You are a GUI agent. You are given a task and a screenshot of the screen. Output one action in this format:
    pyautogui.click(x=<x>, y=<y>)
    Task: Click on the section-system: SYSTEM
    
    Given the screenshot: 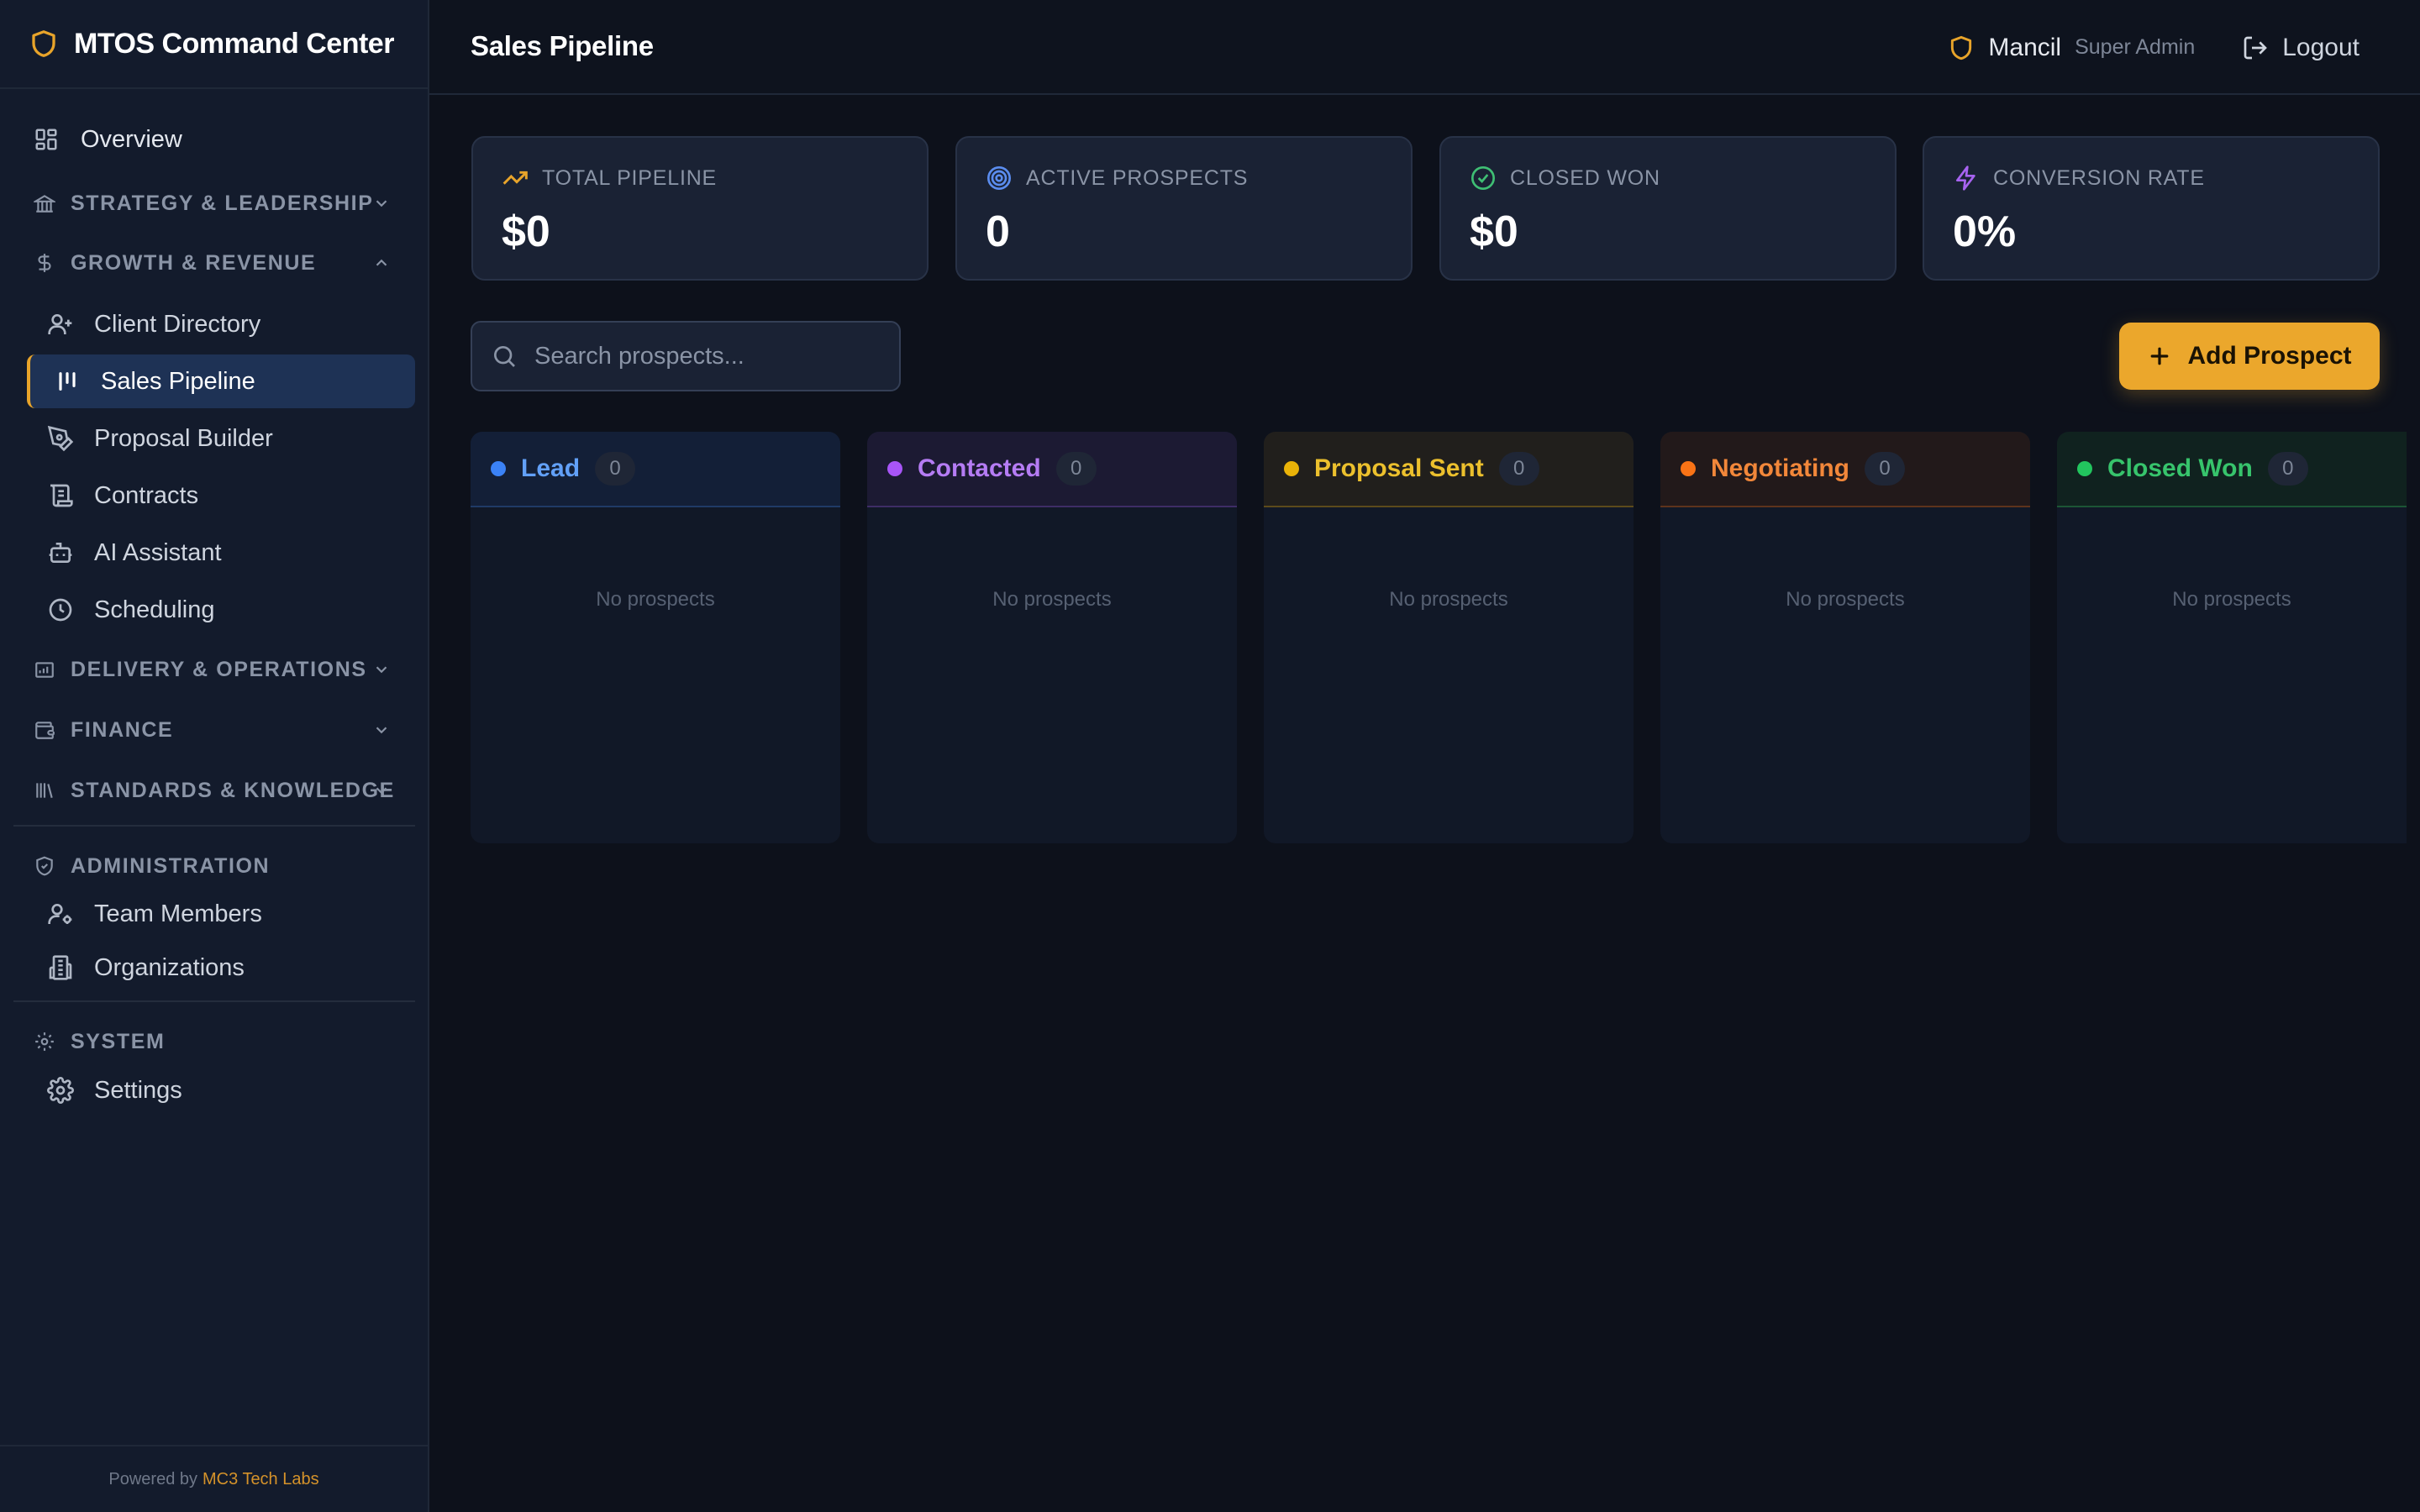 What is the action you would take?
    pyautogui.click(x=214, y=1041)
    